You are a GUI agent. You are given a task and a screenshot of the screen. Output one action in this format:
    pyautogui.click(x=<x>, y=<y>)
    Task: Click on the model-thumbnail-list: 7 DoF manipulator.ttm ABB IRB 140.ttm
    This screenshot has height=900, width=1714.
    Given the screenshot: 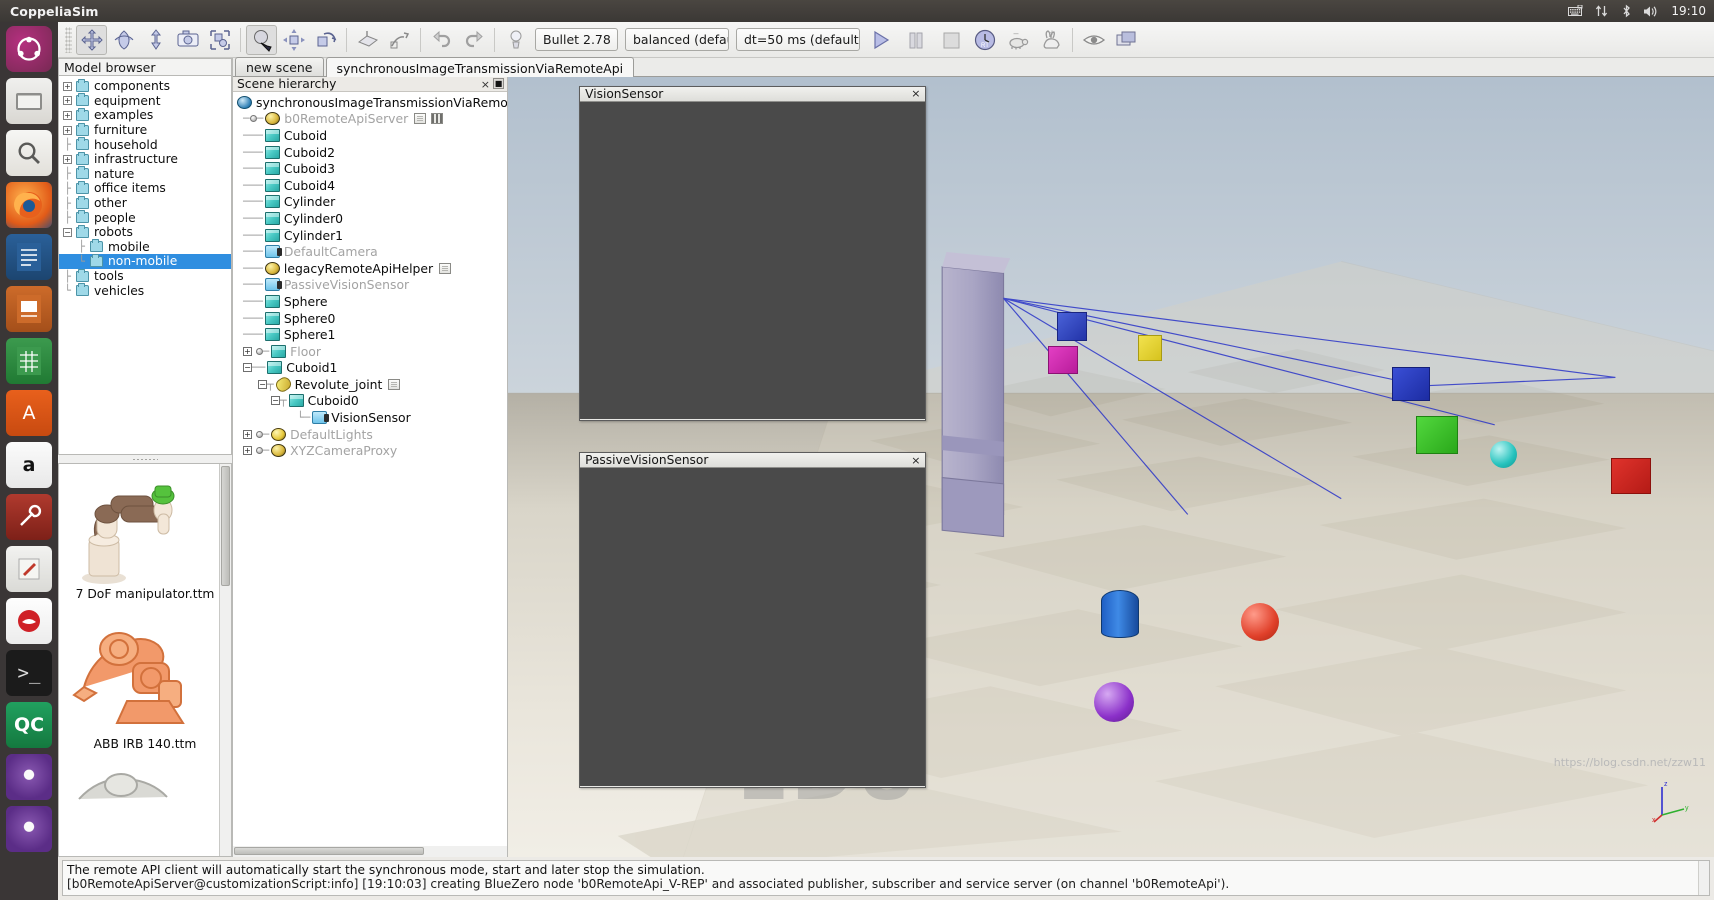 What is the action you would take?
    pyautogui.click(x=145, y=660)
    